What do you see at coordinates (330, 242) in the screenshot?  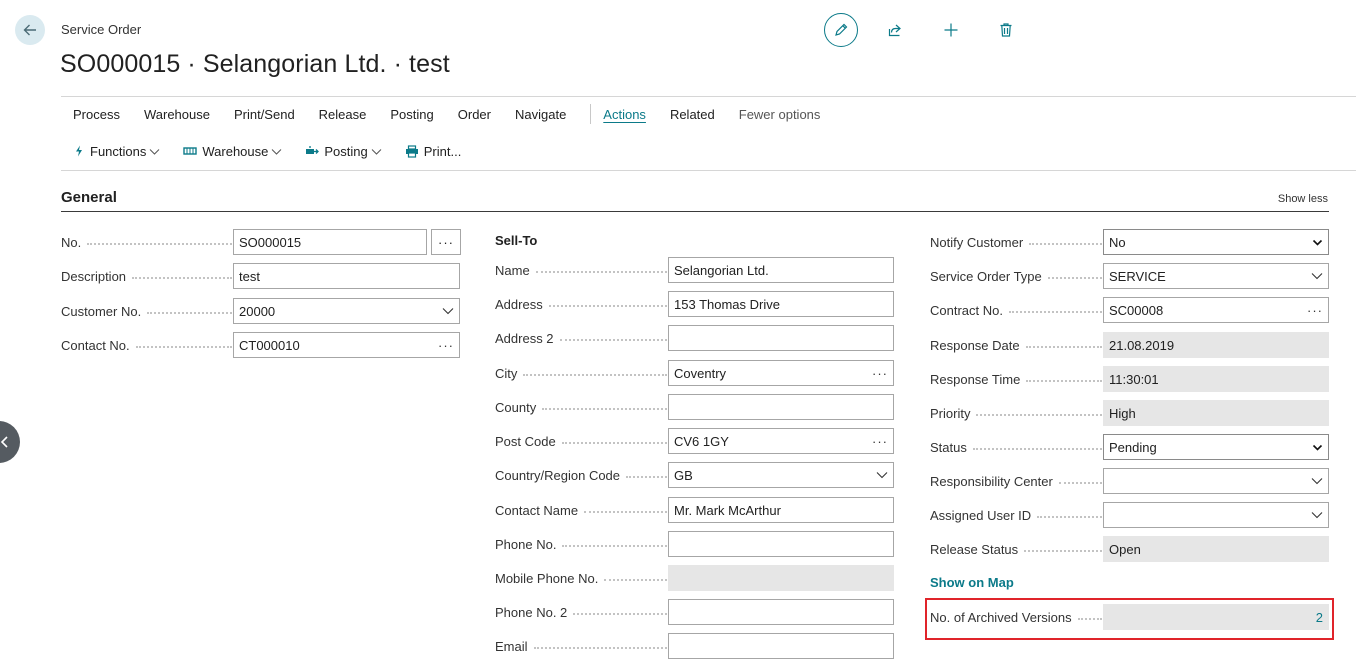 I see `no-field: SO000015` at bounding box center [330, 242].